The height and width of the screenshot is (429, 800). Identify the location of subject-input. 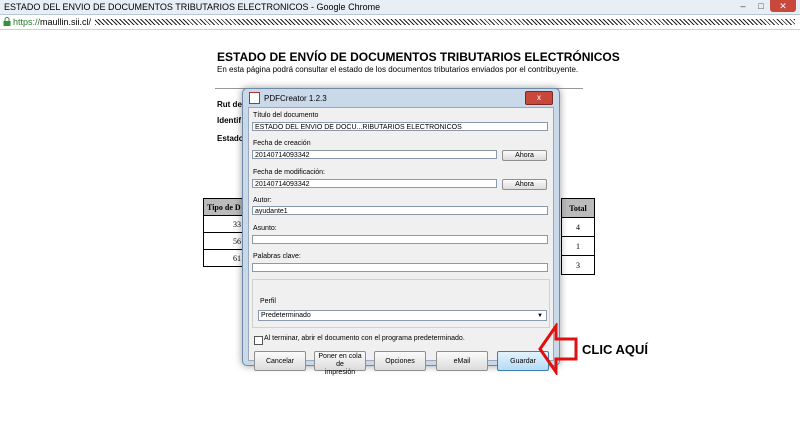
(400, 239).